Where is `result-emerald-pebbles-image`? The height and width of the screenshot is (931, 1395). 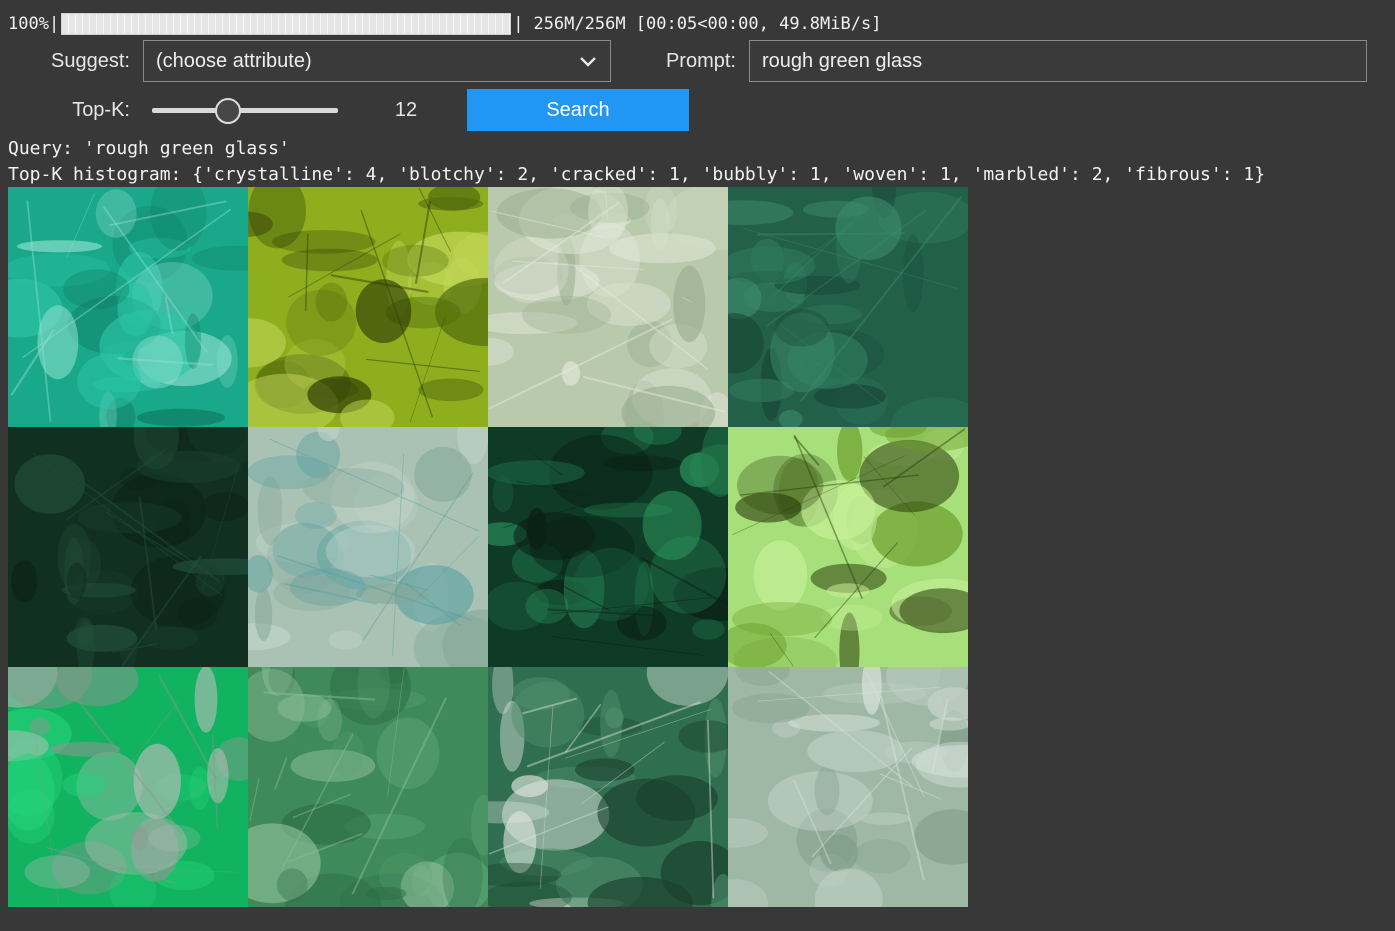
result-emerald-pebbles-image is located at coordinates (608, 787).